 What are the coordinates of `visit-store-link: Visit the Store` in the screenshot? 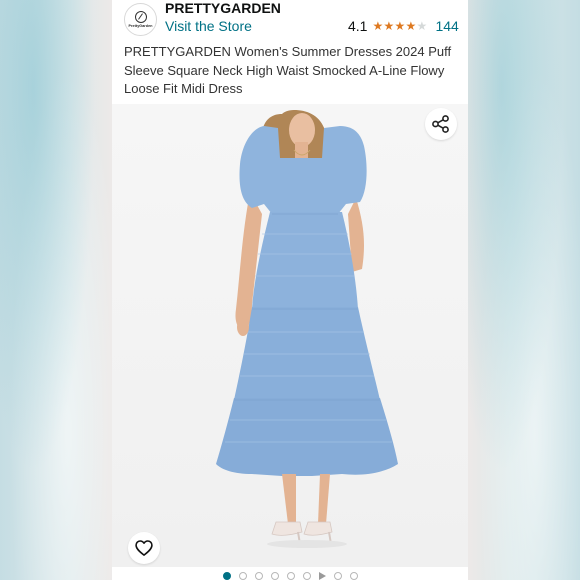 It's located at (208, 26).